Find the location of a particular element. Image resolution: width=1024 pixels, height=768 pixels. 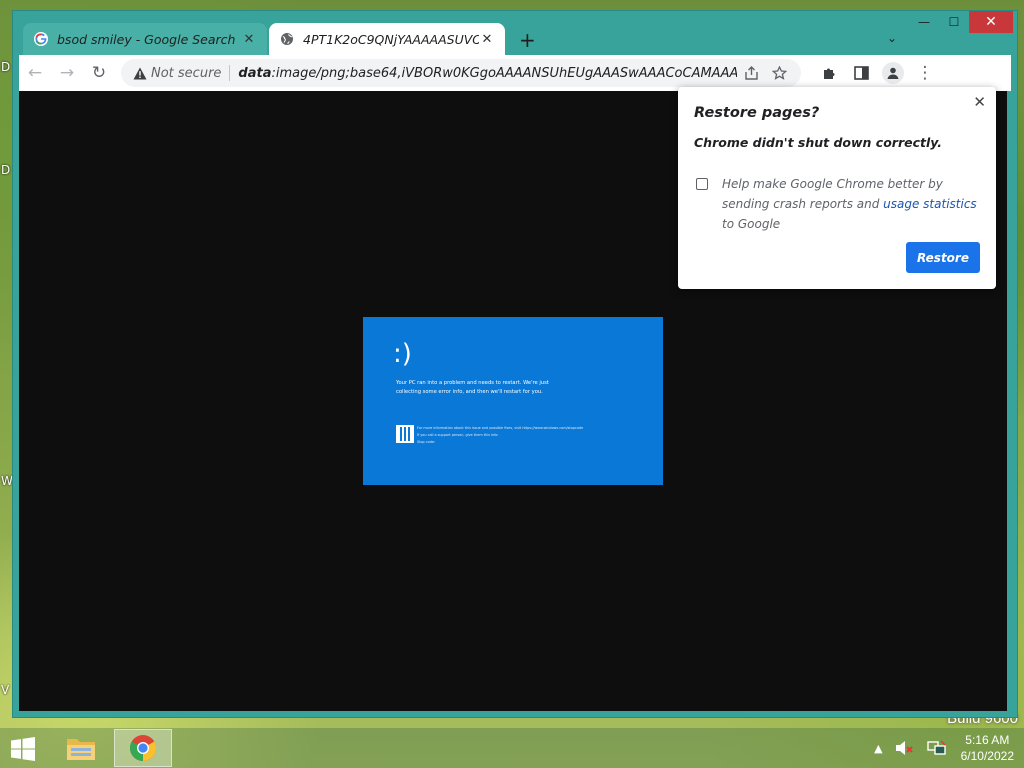

tab-data-image: 4PT1K2oC9QNjYAAAAASUVORK5CYII= ✕ is located at coordinates (387, 39).